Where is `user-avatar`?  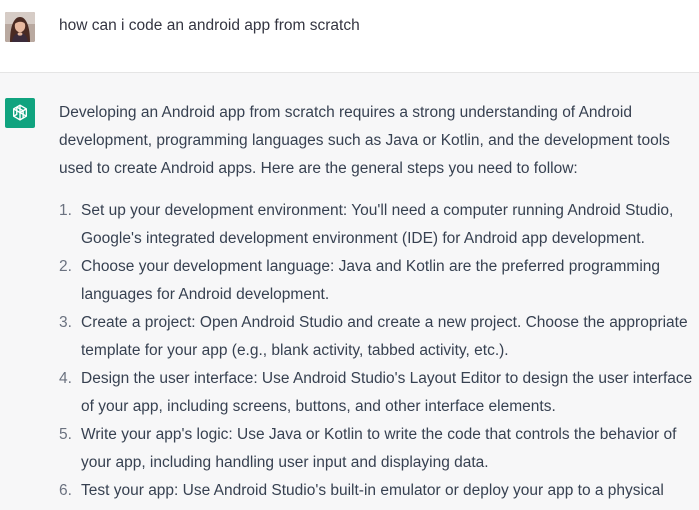
user-avatar is located at coordinates (20, 27).